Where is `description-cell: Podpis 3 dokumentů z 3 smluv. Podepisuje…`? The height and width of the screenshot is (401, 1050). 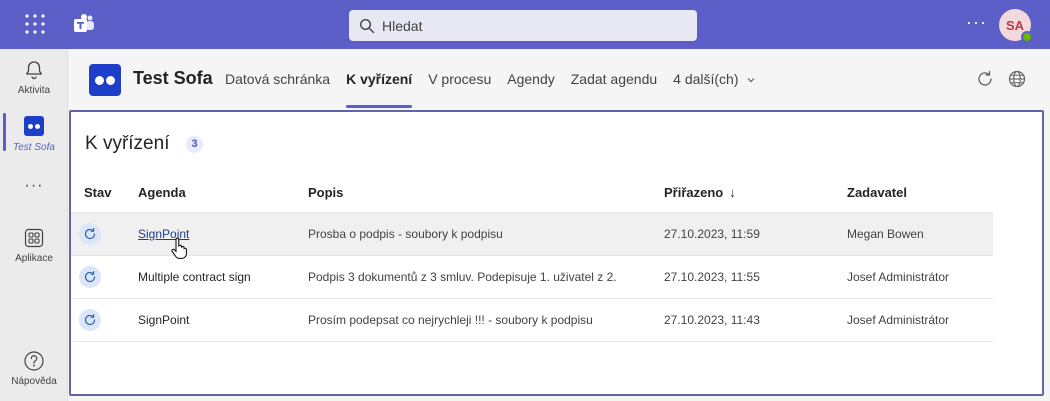
description-cell: Podpis 3 dokumentů z 3 smluv. Podepisuje… is located at coordinates (462, 277).